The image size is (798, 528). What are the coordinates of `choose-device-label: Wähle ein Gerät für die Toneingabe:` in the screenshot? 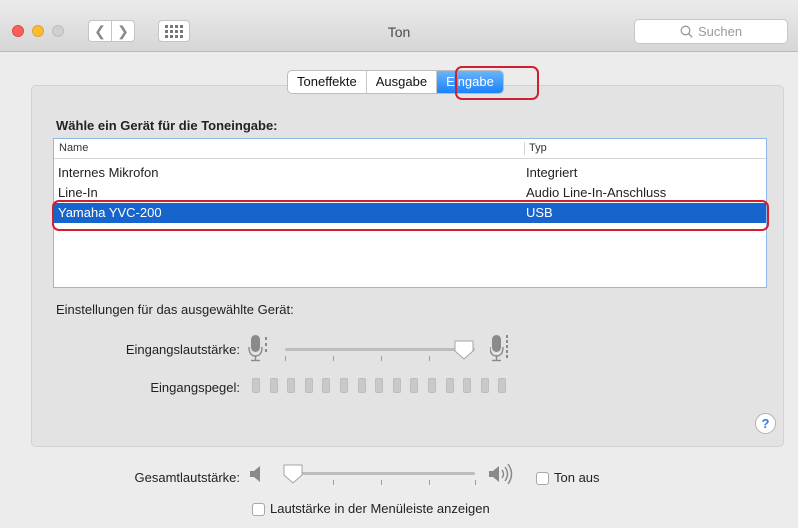 It's located at (167, 125).